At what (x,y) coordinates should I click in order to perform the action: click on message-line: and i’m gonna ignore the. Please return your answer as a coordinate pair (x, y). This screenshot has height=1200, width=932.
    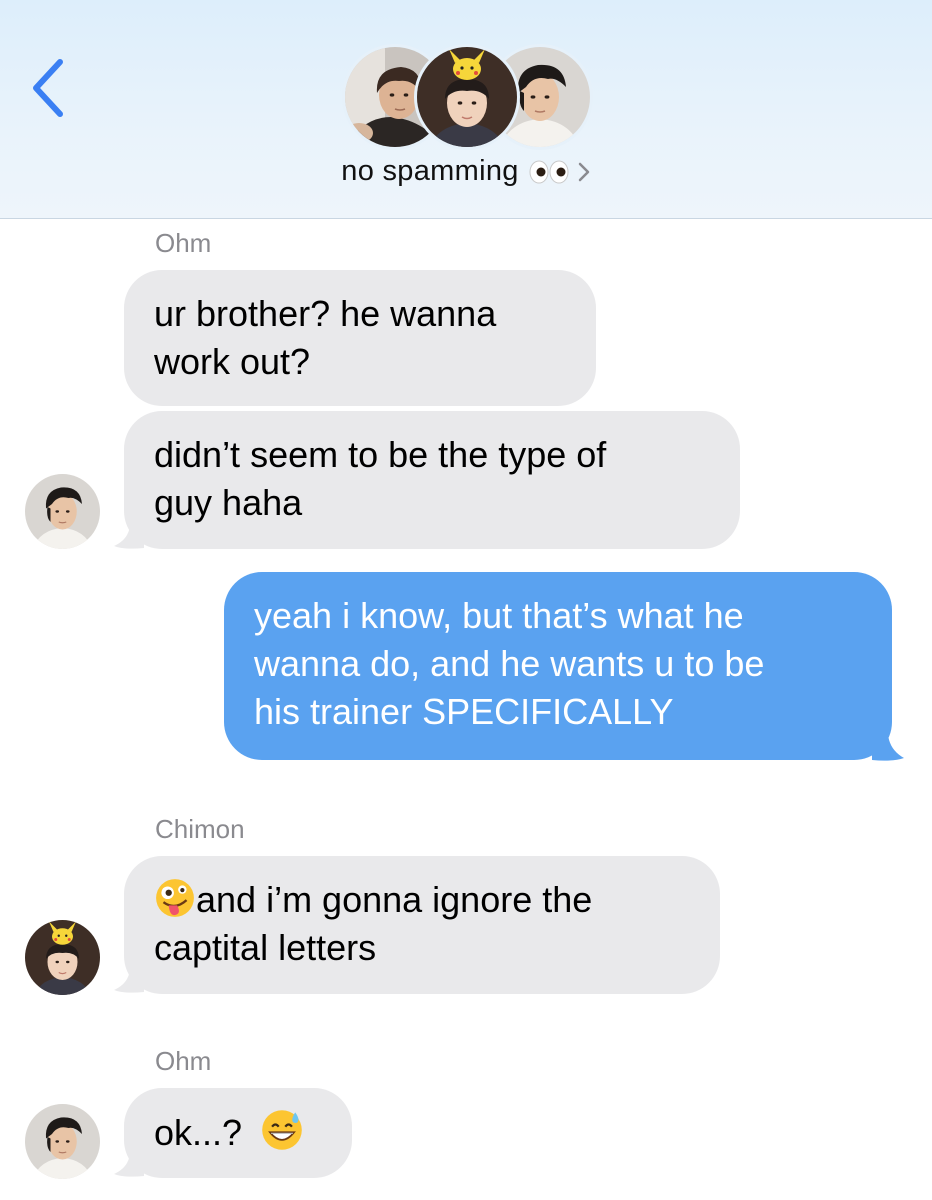
    Looking at the image, I should click on (394, 899).